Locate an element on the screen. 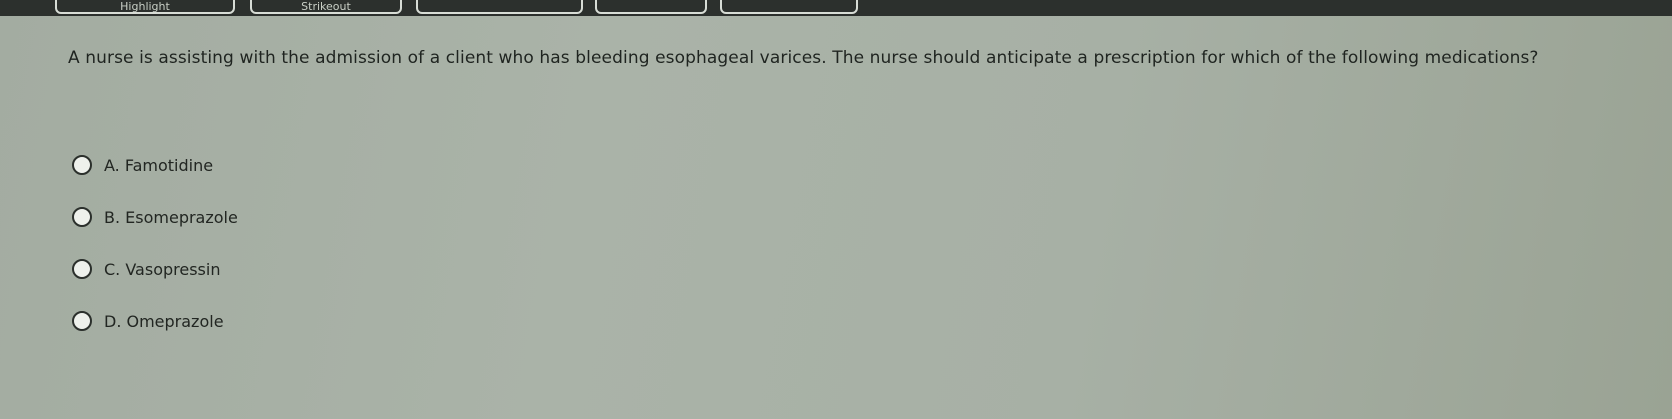  option-d: D. Omeprazole is located at coordinates (155, 321).